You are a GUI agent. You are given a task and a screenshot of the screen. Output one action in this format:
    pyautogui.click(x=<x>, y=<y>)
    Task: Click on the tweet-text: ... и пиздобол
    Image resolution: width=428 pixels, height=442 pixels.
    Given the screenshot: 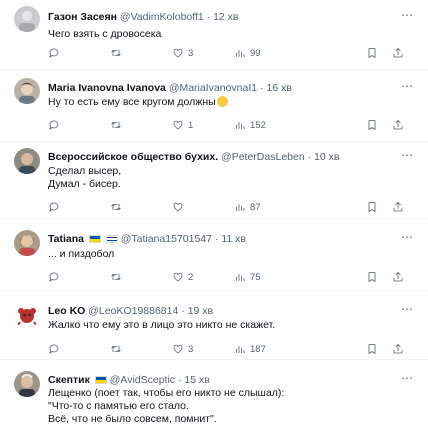 What is the action you would take?
    pyautogui.click(x=81, y=254)
    